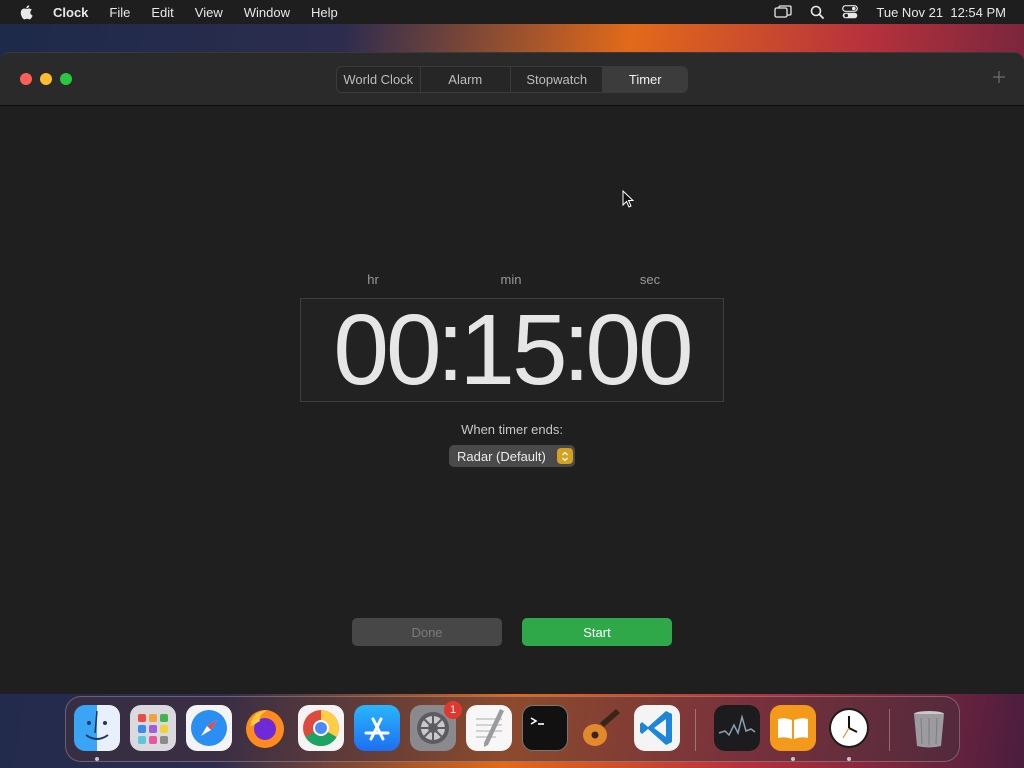  Describe the element at coordinates (321, 728) in the screenshot. I see `chrome-icon` at that location.